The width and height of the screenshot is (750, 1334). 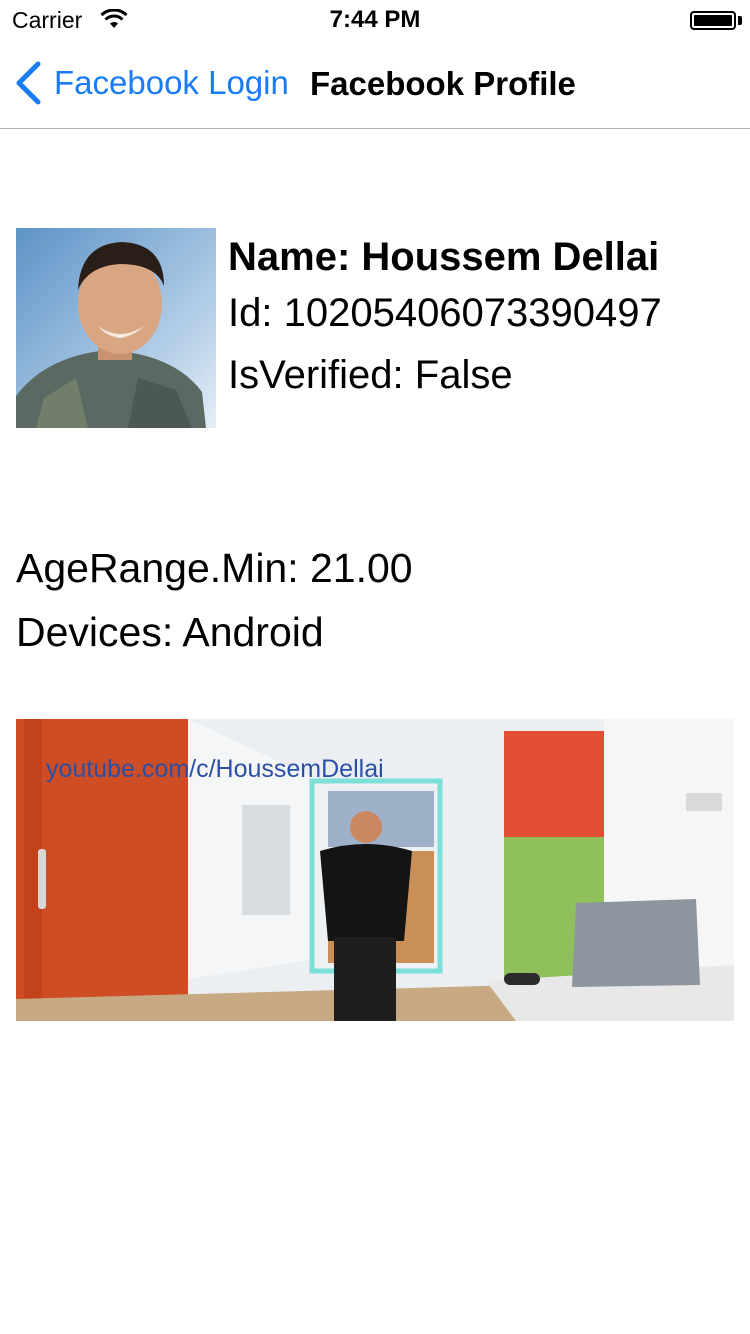 I want to click on clock: 7:44 PM, so click(x=375, y=19).